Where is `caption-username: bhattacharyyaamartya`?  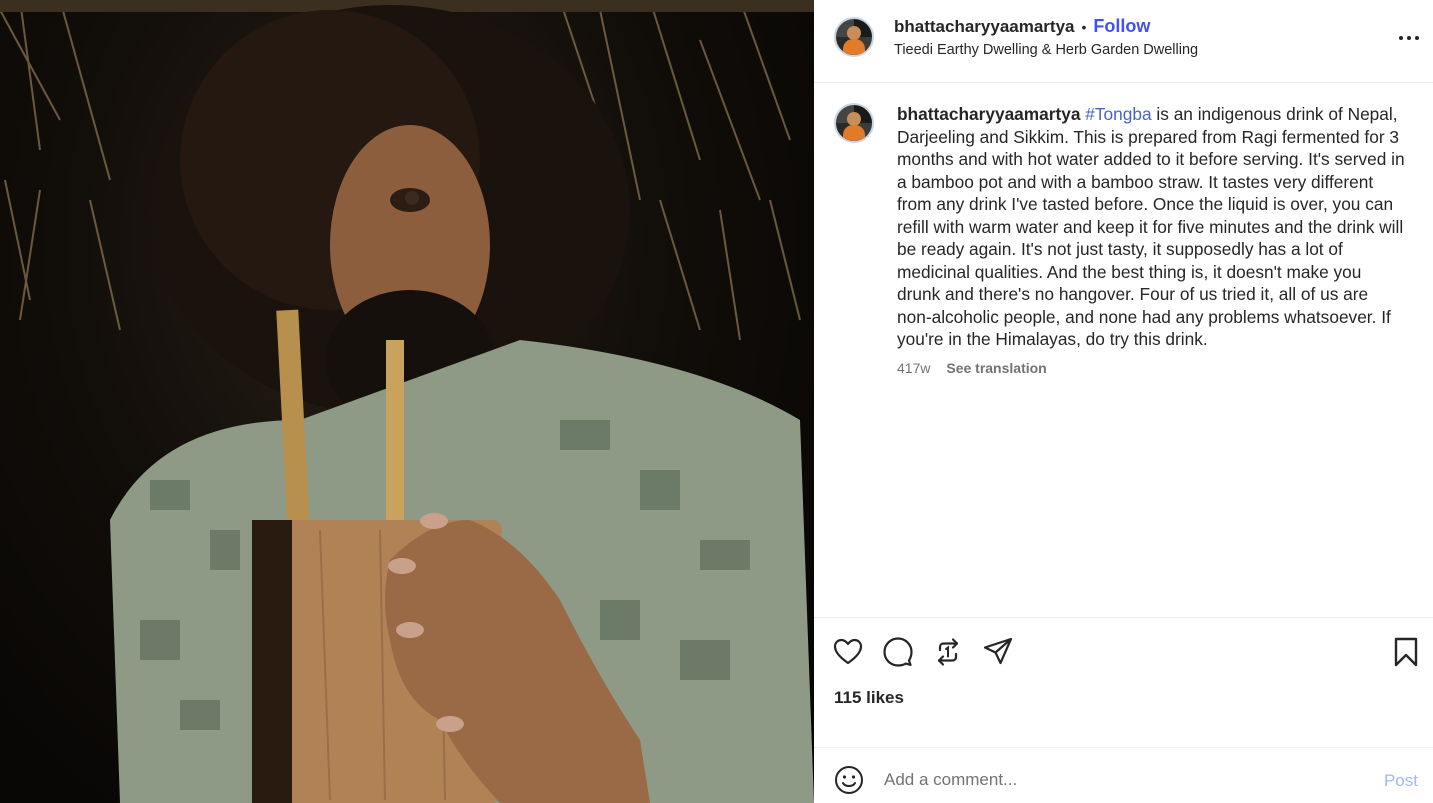 caption-username: bhattacharyyaamartya is located at coordinates (988, 114).